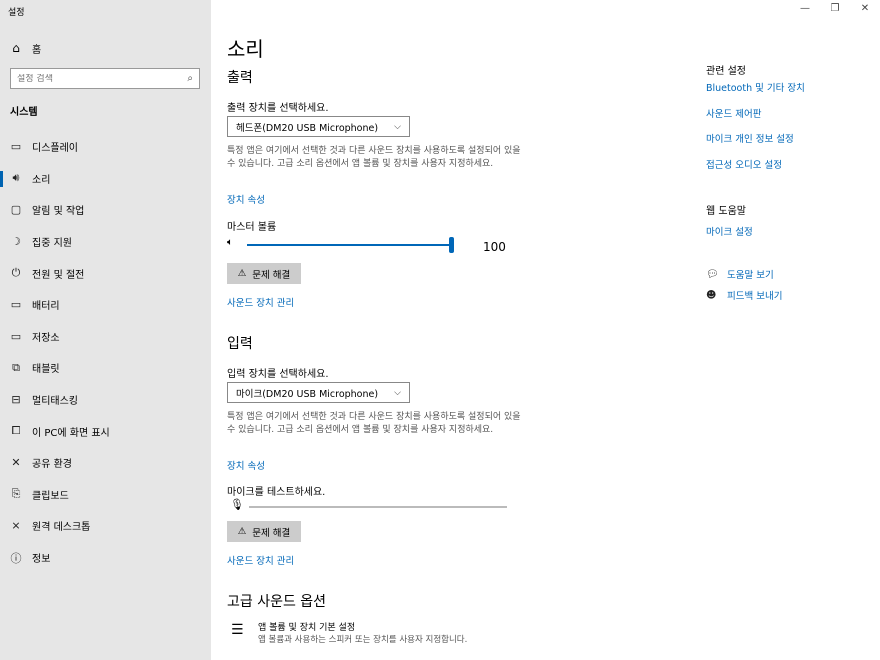 This screenshot has height=660, width=880. I want to click on window-title: 설정, so click(16, 13).